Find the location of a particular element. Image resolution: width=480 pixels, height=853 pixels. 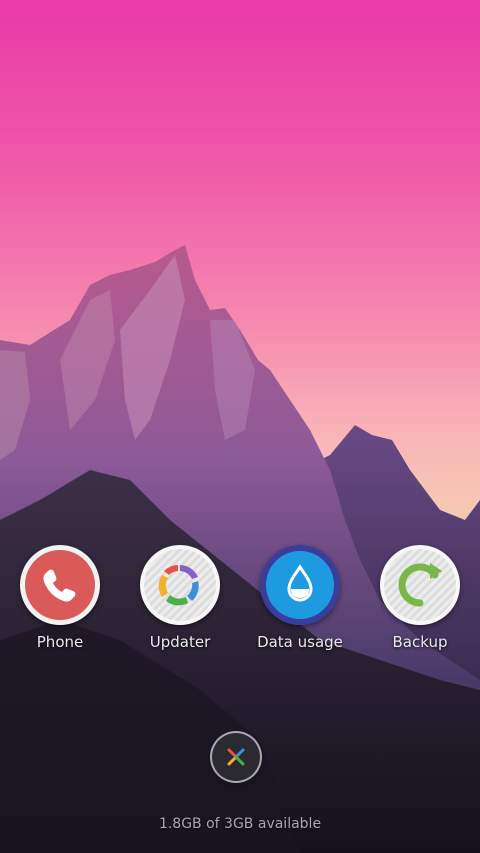

dock: Phone Updater Data usage Backup is located at coordinates (240, 605).